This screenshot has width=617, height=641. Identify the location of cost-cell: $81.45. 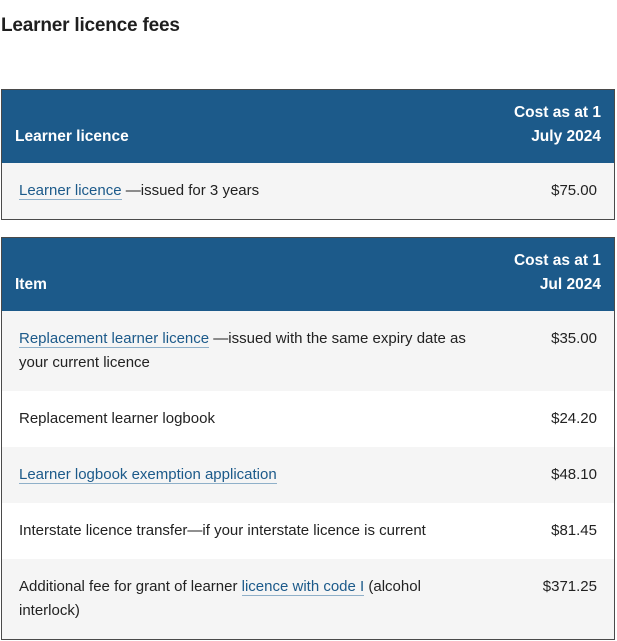
(549, 530).